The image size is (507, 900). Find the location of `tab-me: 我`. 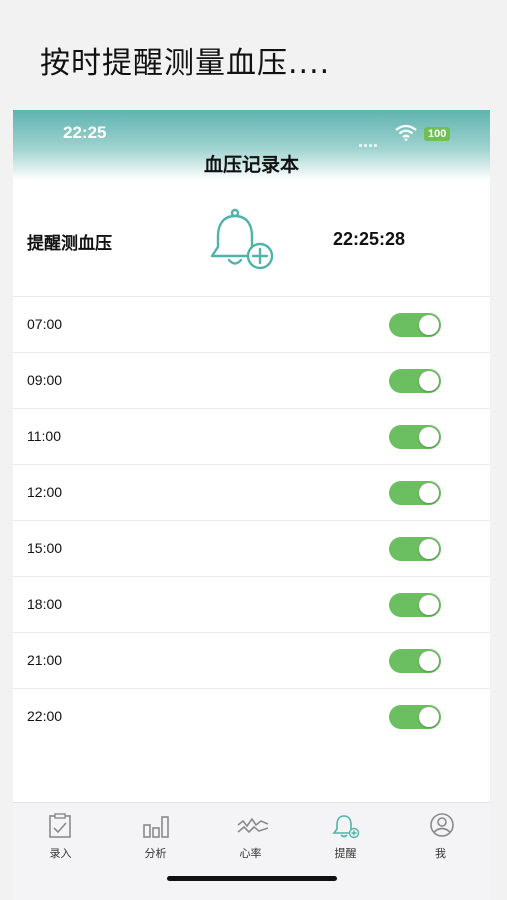

tab-me: 我 is located at coordinates (440, 833).